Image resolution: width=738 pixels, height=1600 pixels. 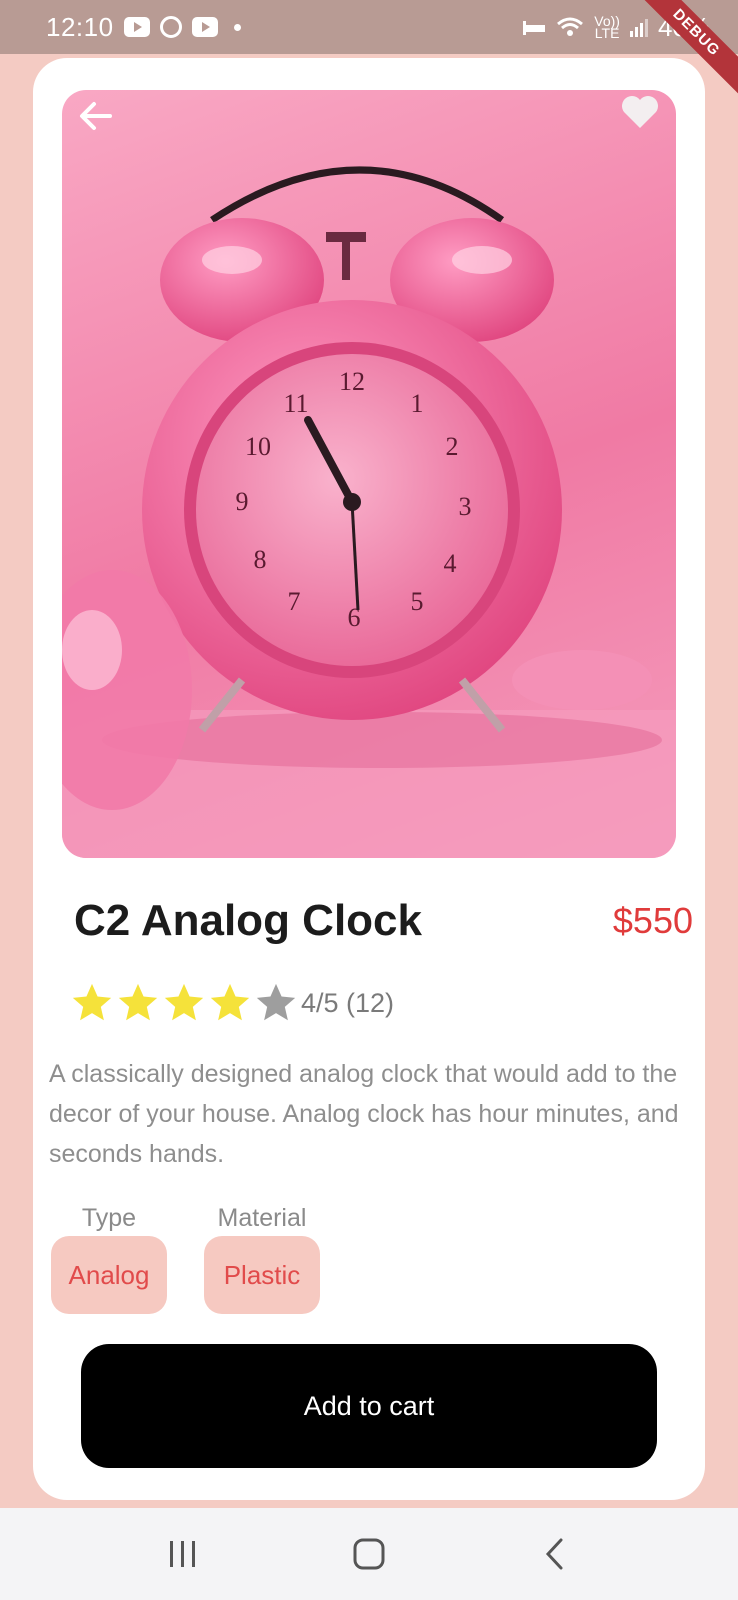 I want to click on status-time: 12:10, so click(x=80, y=26).